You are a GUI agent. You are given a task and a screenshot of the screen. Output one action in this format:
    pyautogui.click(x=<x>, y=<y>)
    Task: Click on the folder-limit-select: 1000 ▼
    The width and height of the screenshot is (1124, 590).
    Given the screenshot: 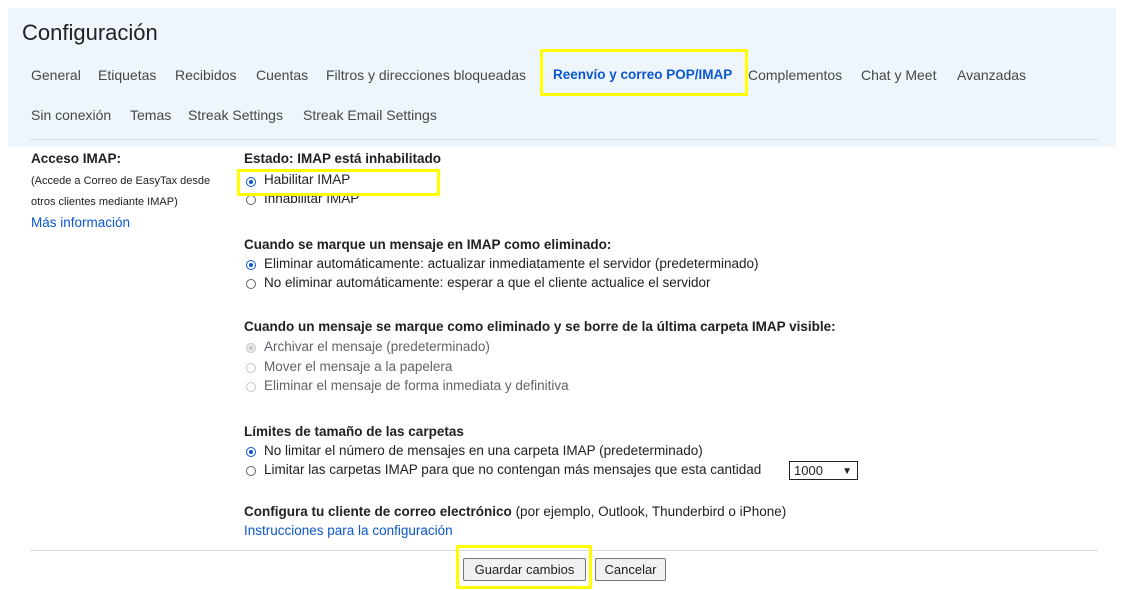 What is the action you would take?
    pyautogui.click(x=823, y=470)
    